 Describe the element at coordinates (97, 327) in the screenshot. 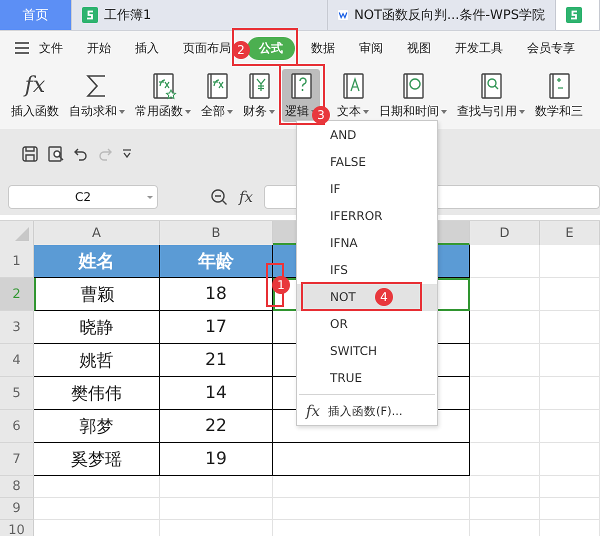

I see `table-cell: 晓静` at that location.